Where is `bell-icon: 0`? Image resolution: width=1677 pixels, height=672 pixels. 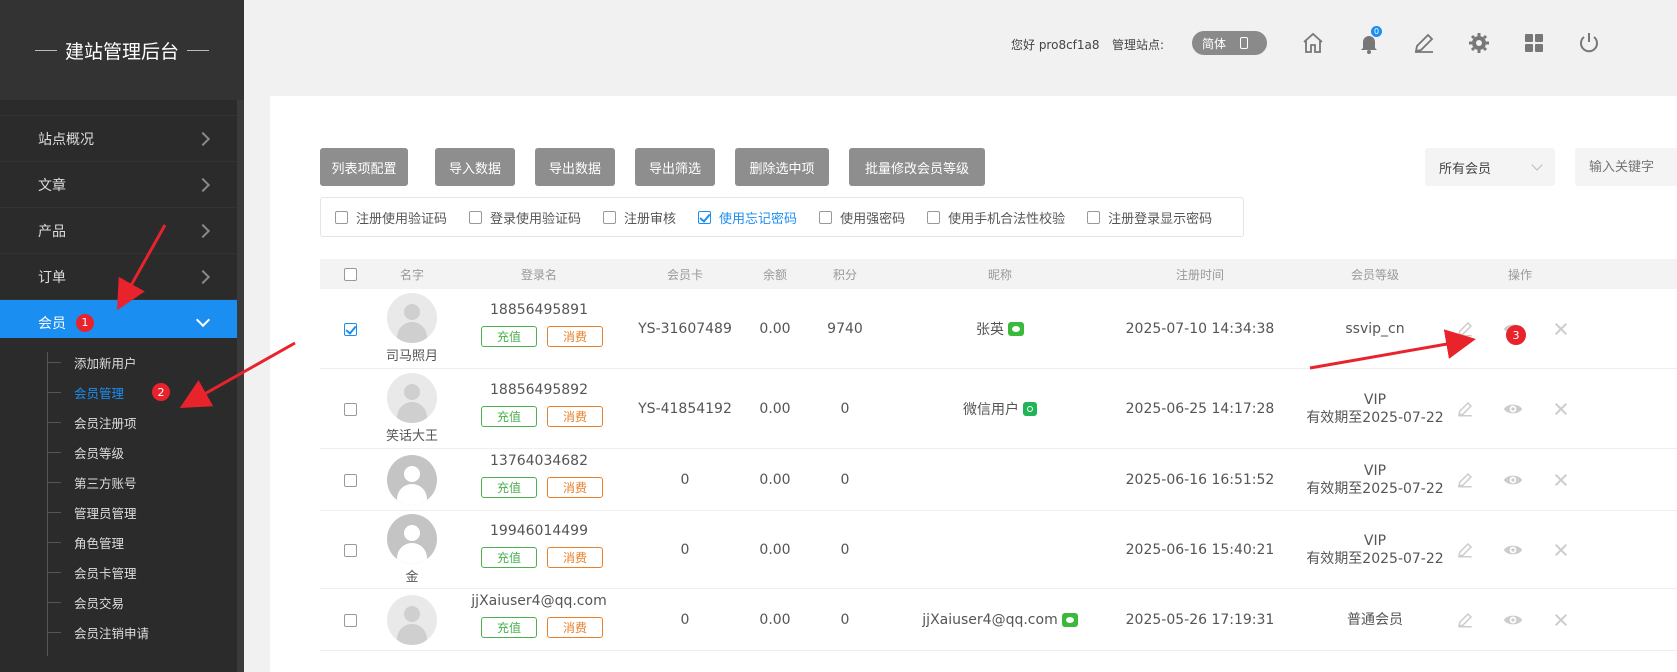 bell-icon: 0 is located at coordinates (1369, 42).